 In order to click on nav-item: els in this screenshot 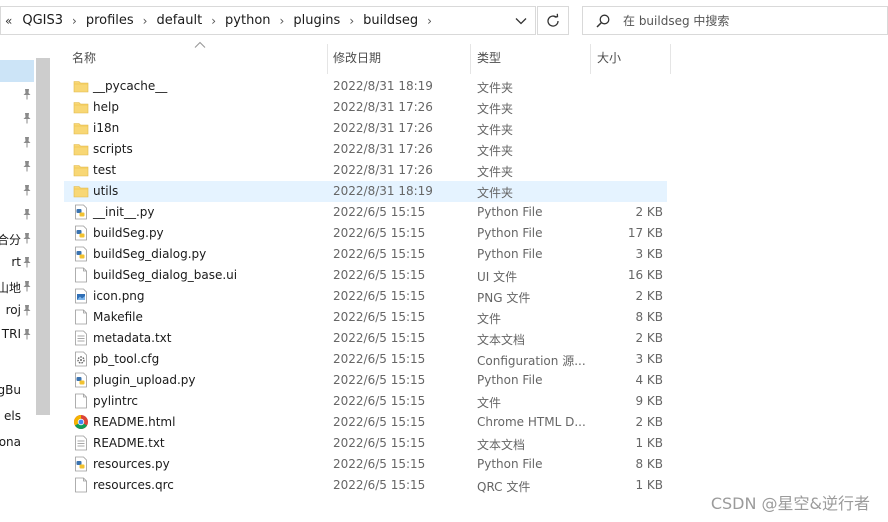, I will do `click(17, 417)`.